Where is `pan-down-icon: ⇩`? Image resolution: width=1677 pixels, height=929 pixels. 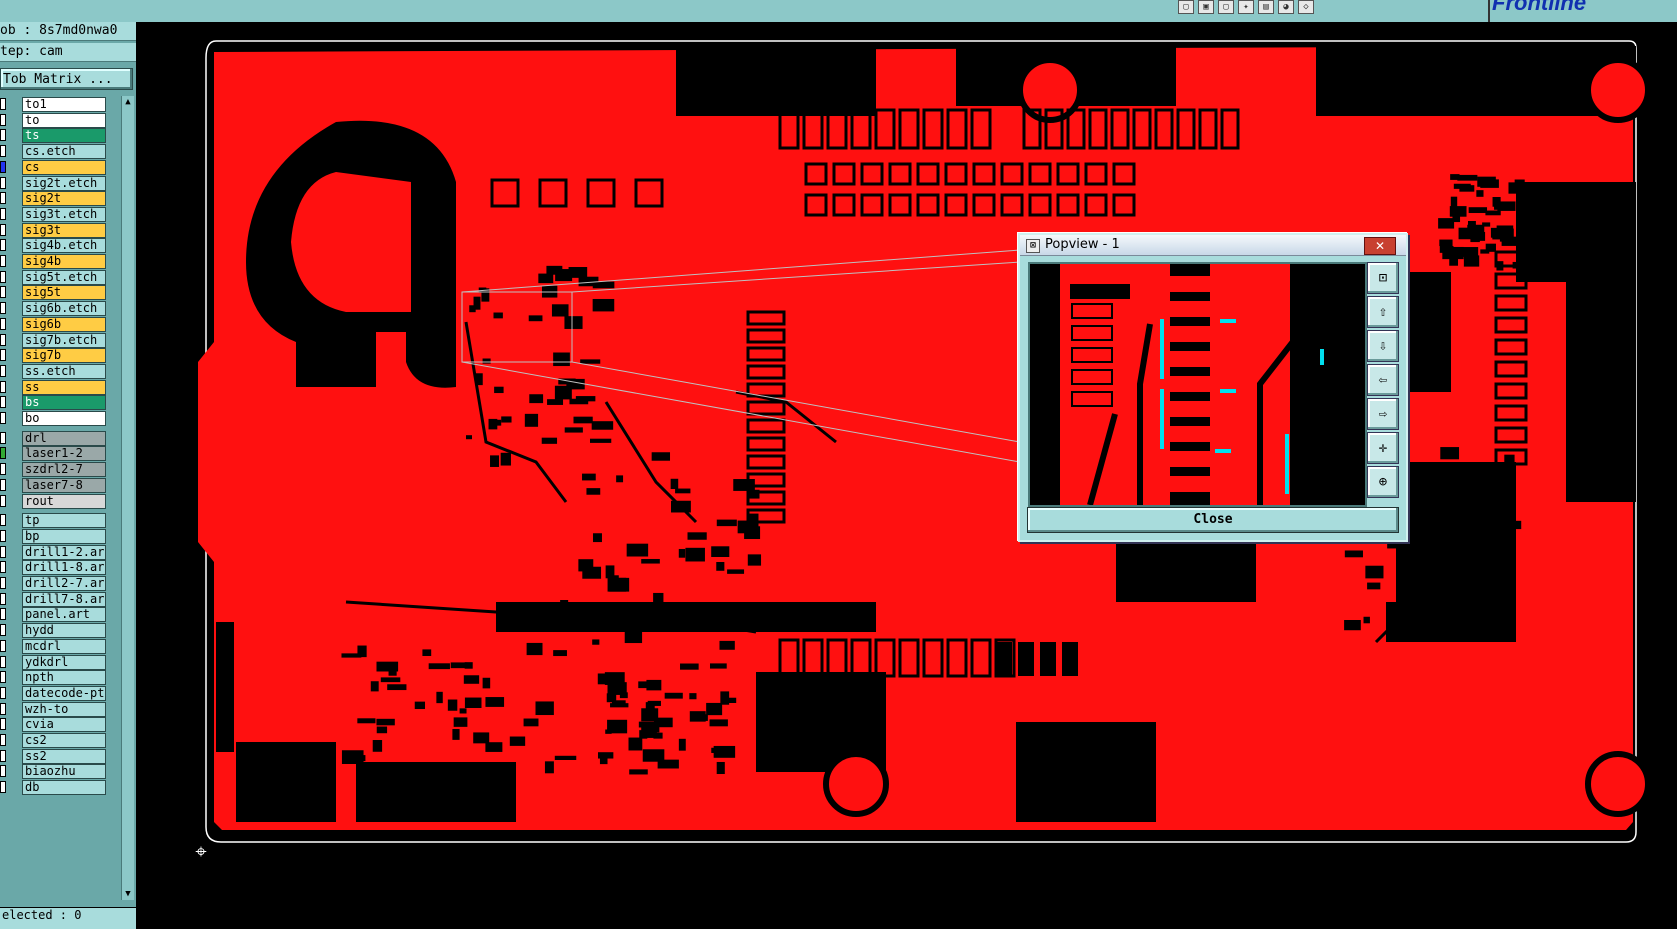 pan-down-icon: ⇩ is located at coordinates (1383, 346).